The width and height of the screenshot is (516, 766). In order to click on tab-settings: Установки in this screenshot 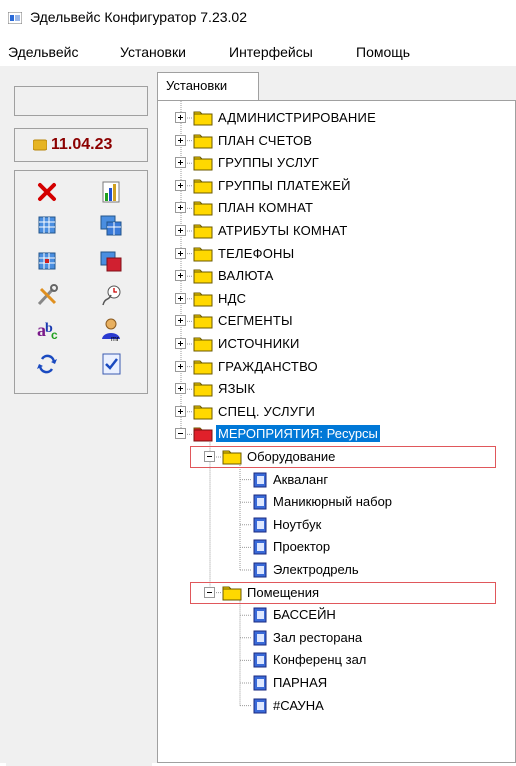, I will do `click(208, 86)`.